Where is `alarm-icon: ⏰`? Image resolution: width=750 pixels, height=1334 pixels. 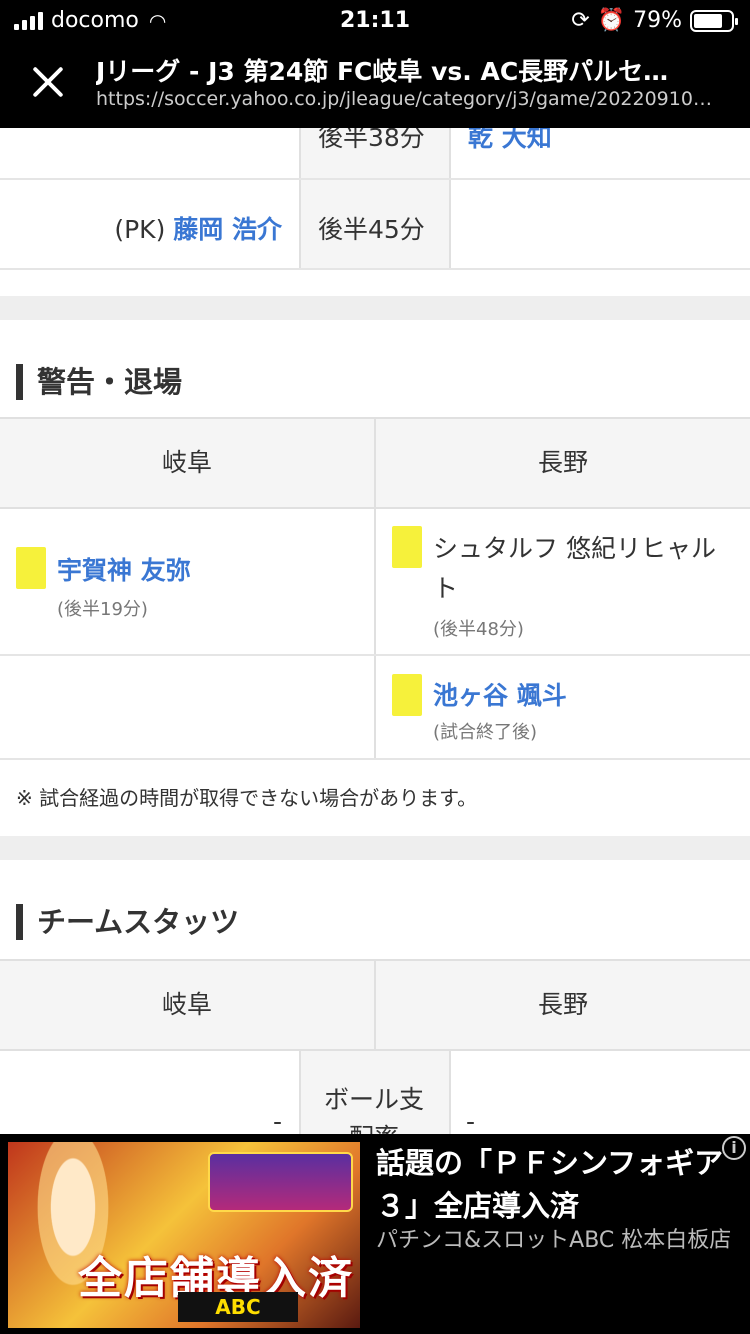
alarm-icon: ⏰ is located at coordinates (611, 20).